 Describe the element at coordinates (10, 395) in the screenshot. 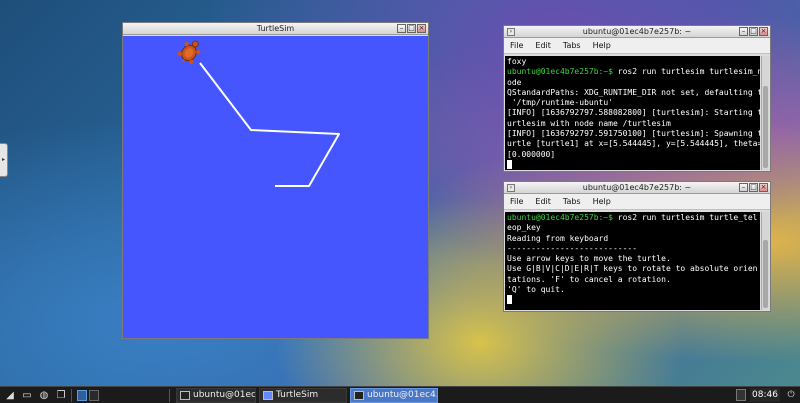

I see `start-menu-icon: ◢` at that location.